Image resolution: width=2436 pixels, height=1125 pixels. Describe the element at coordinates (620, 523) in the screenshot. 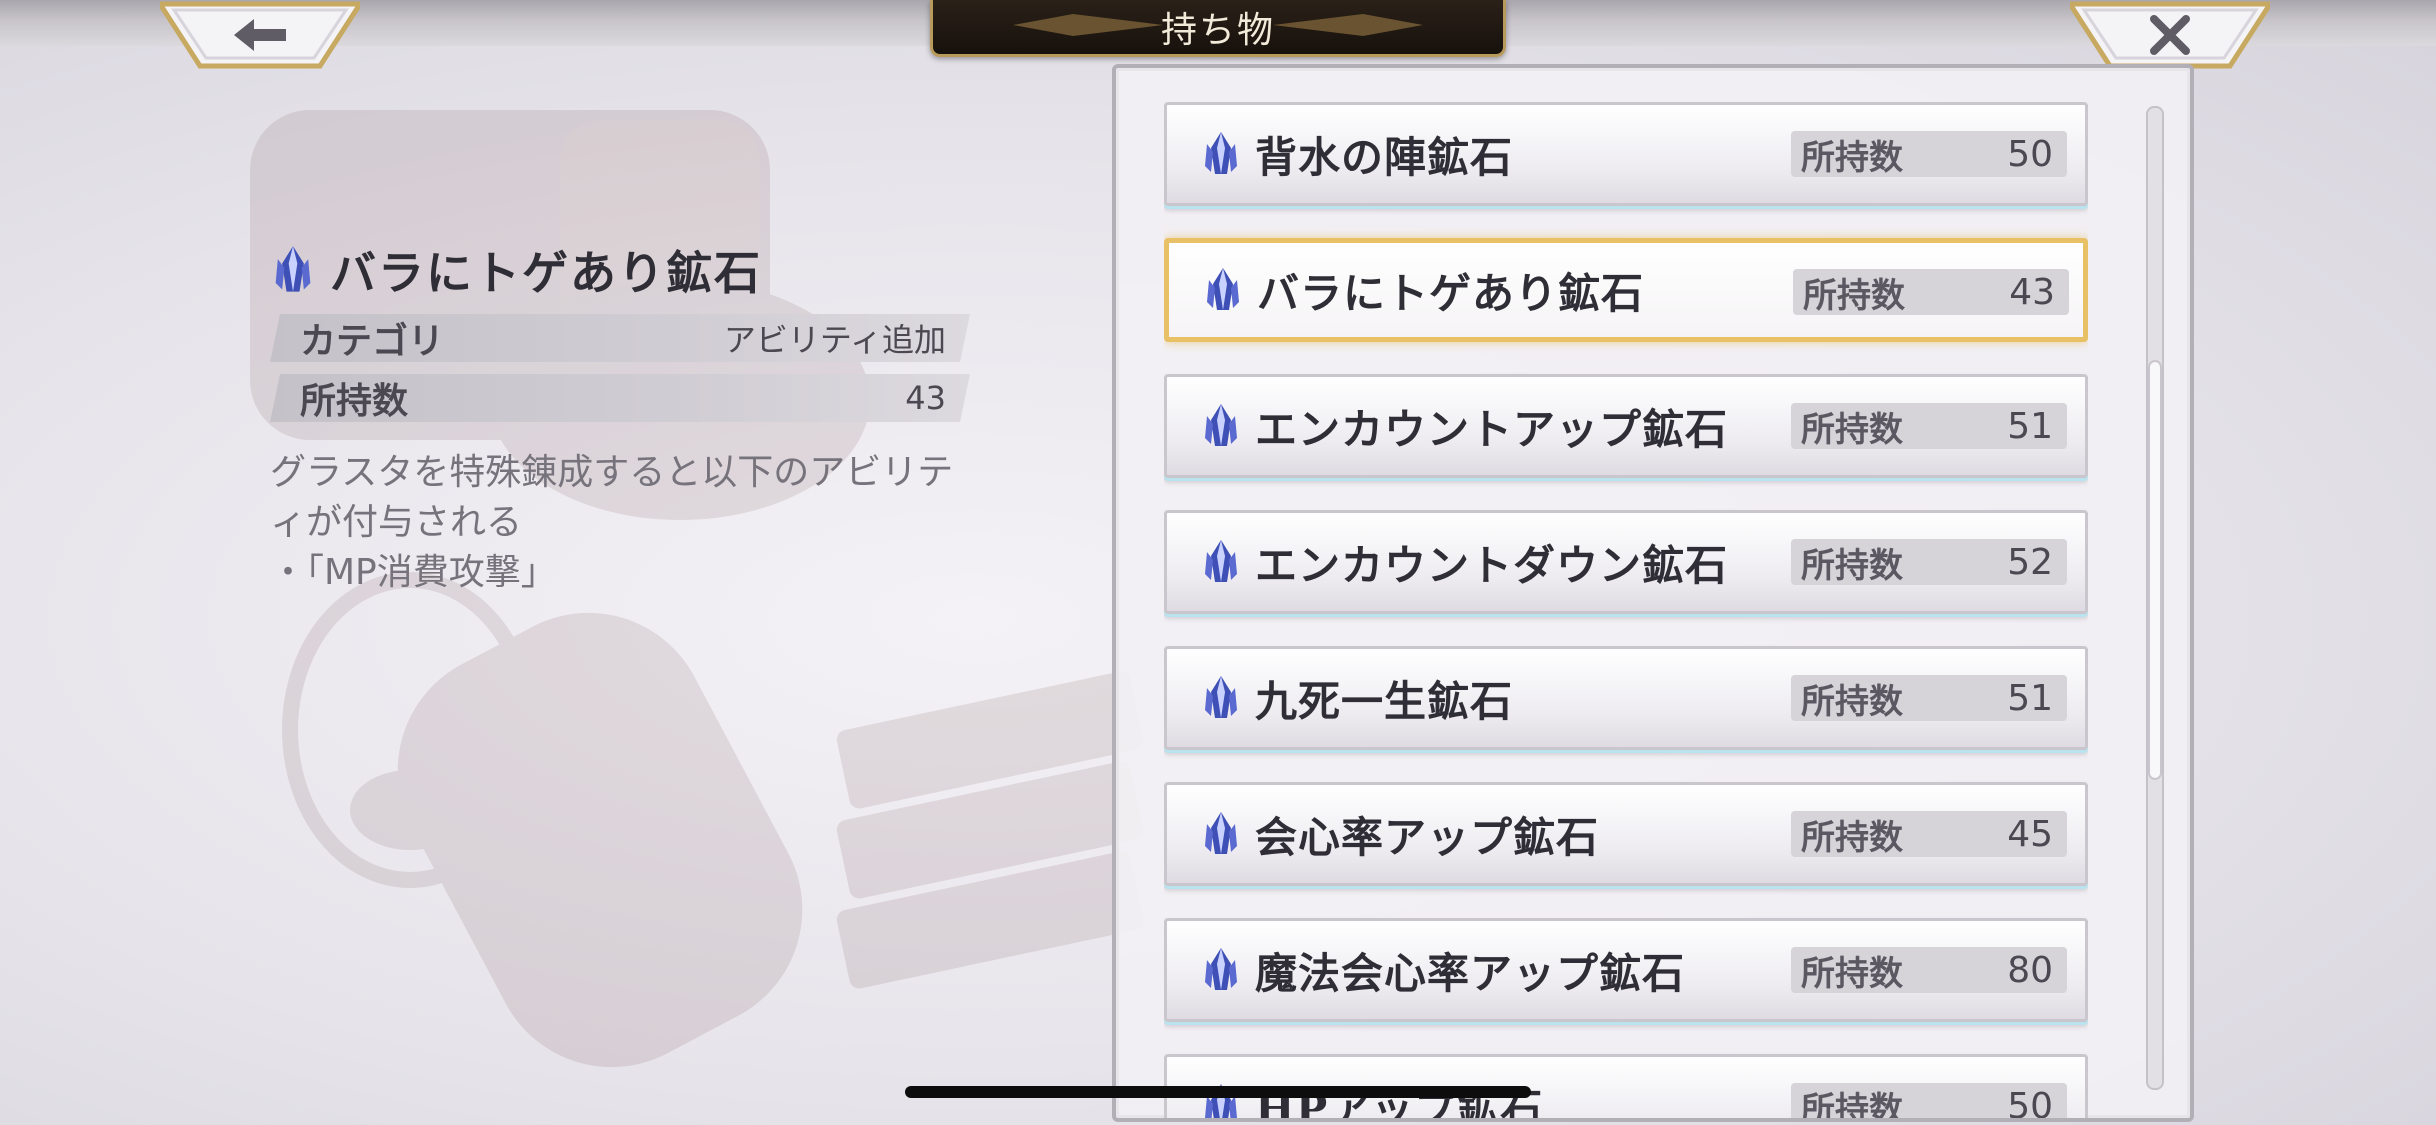

I see `item-description: グラスタを特殊錬成すると以下のアビリテ ィが付与される ・「MP消費攻撃」` at that location.